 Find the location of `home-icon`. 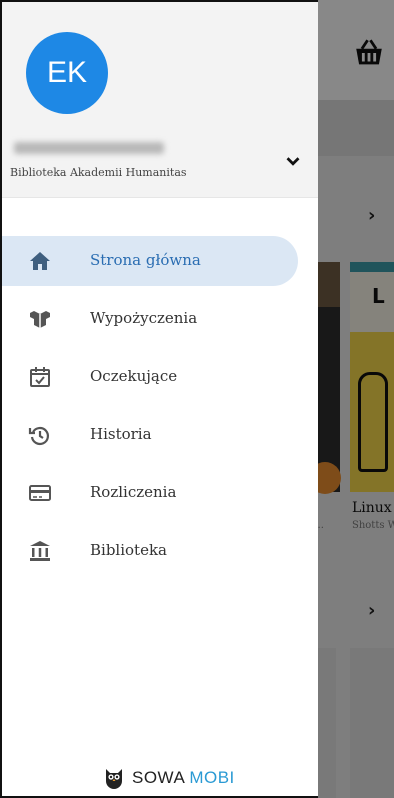

home-icon is located at coordinates (40, 261).